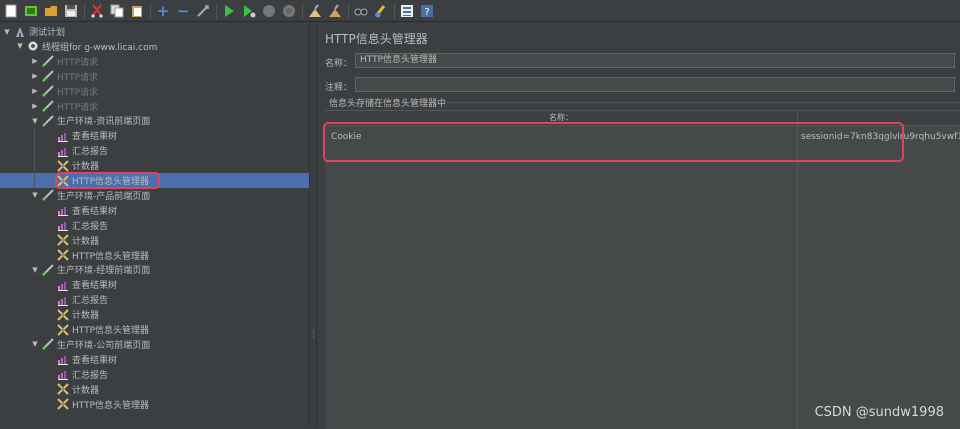 This screenshot has height=429, width=960. I want to click on new-icon, so click(11, 11).